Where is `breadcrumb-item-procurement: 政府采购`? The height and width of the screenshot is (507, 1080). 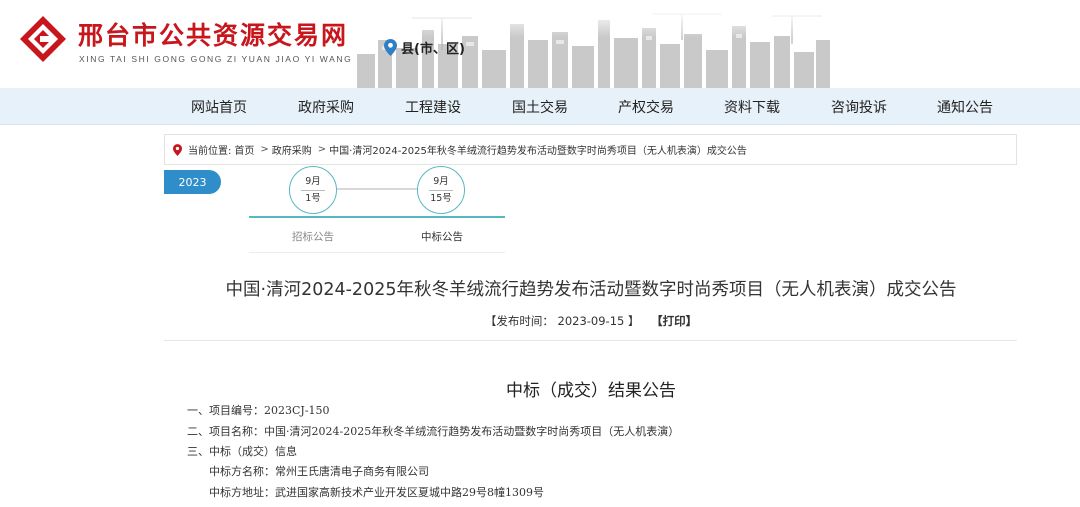 breadcrumb-item-procurement: 政府采购 is located at coordinates (292, 149).